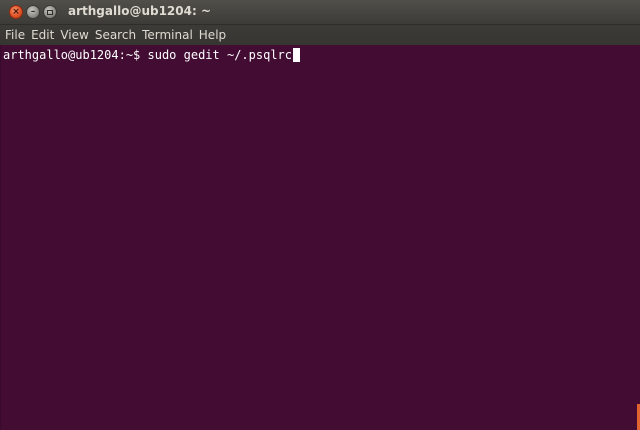  I want to click on menu-edit: Edit, so click(42, 35).